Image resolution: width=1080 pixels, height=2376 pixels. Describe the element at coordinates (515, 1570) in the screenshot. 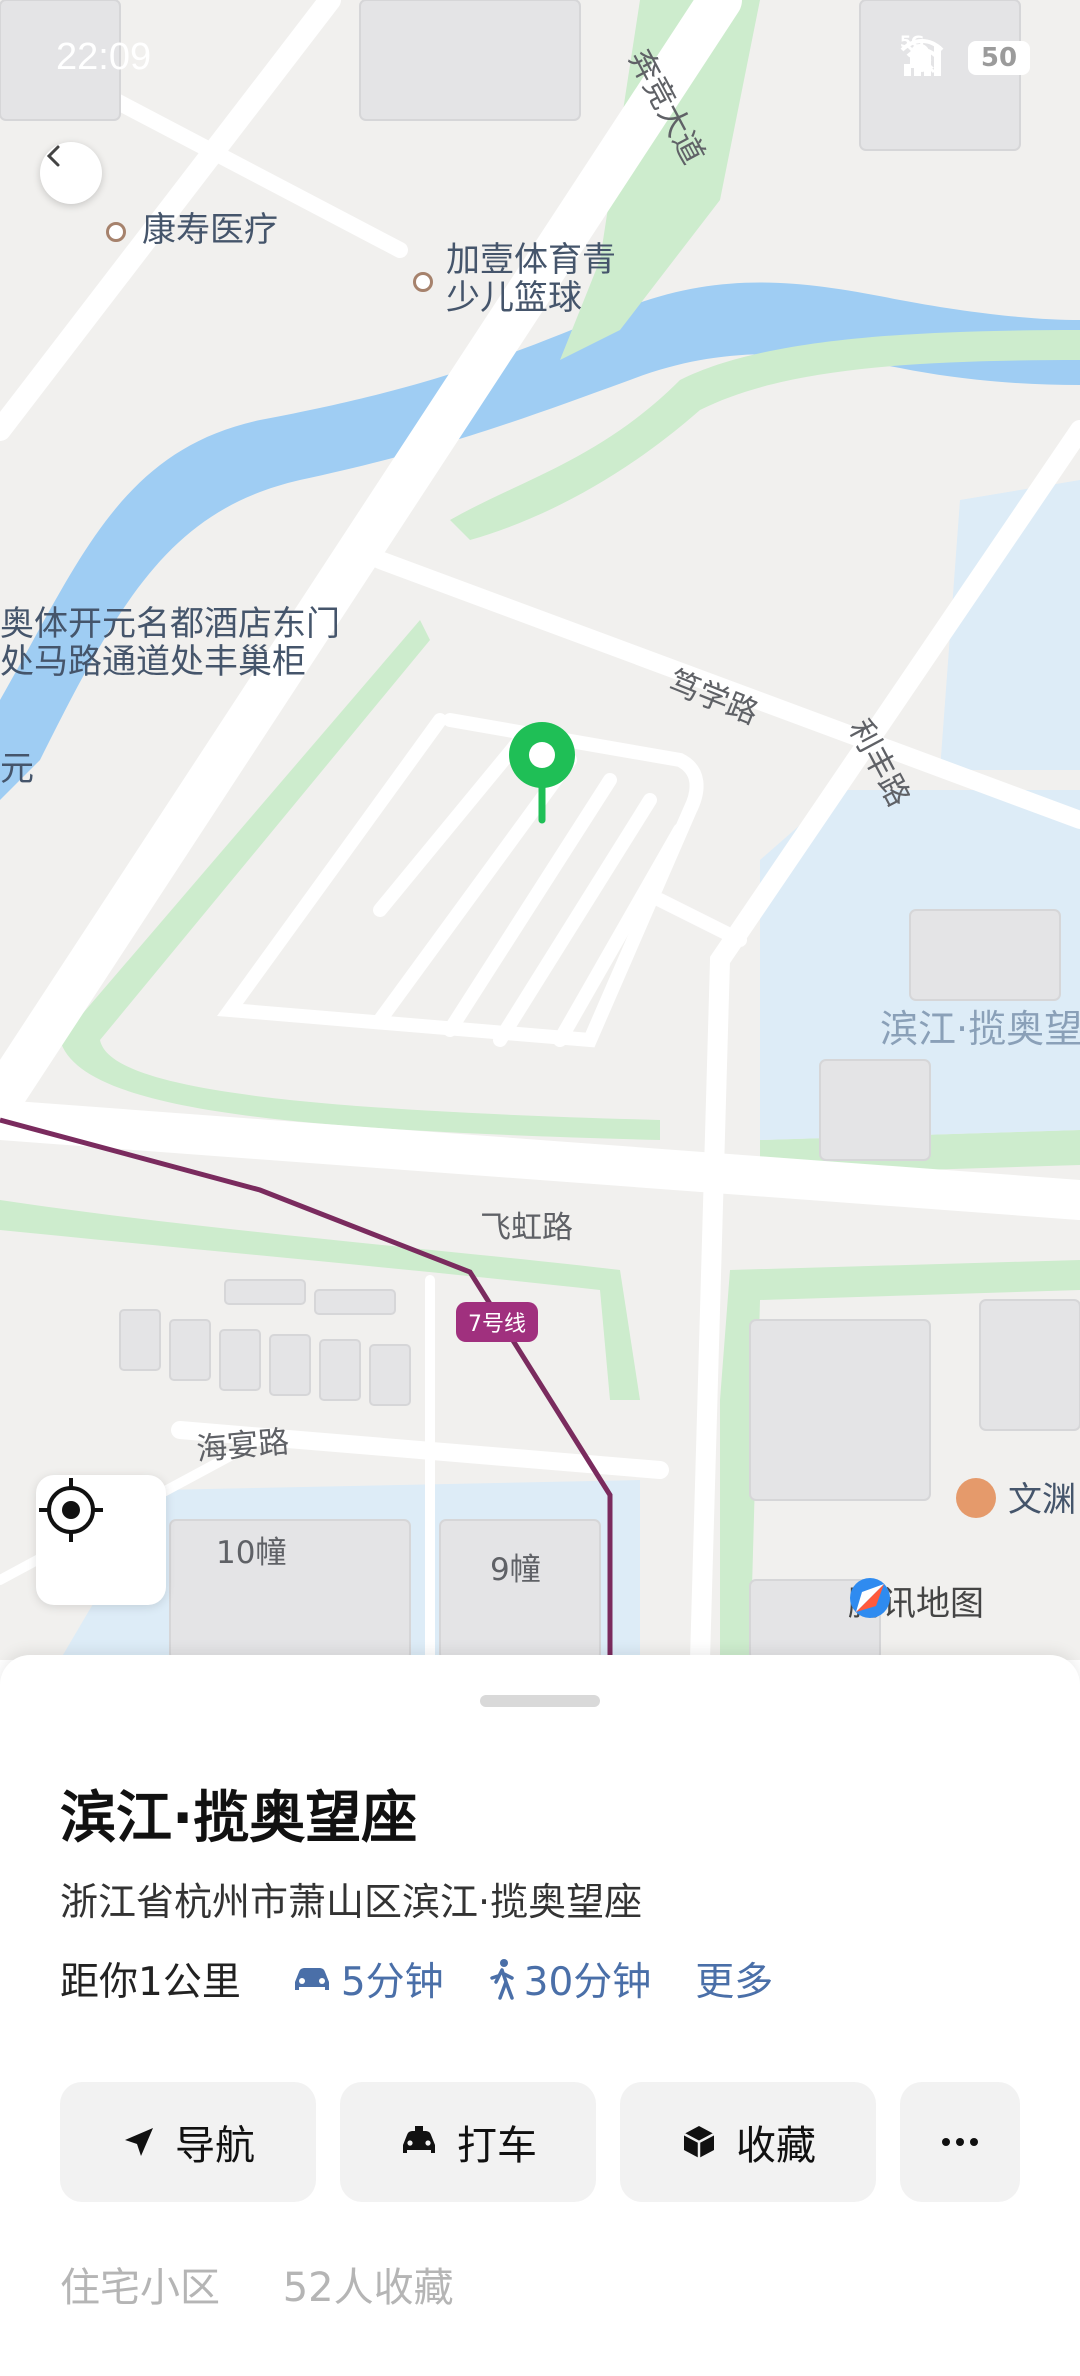

I see `building-9: 9幢` at that location.